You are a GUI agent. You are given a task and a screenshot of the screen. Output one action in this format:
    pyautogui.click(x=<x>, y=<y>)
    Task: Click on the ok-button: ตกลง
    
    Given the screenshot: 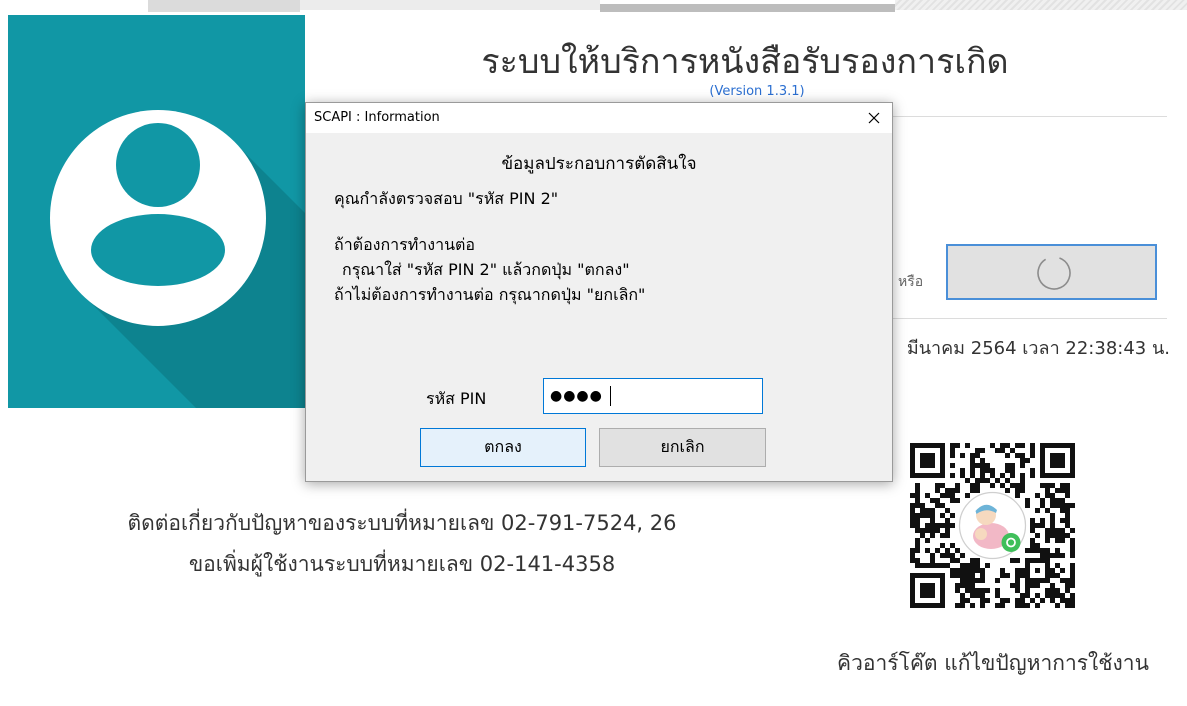 What is the action you would take?
    pyautogui.click(x=503, y=447)
    